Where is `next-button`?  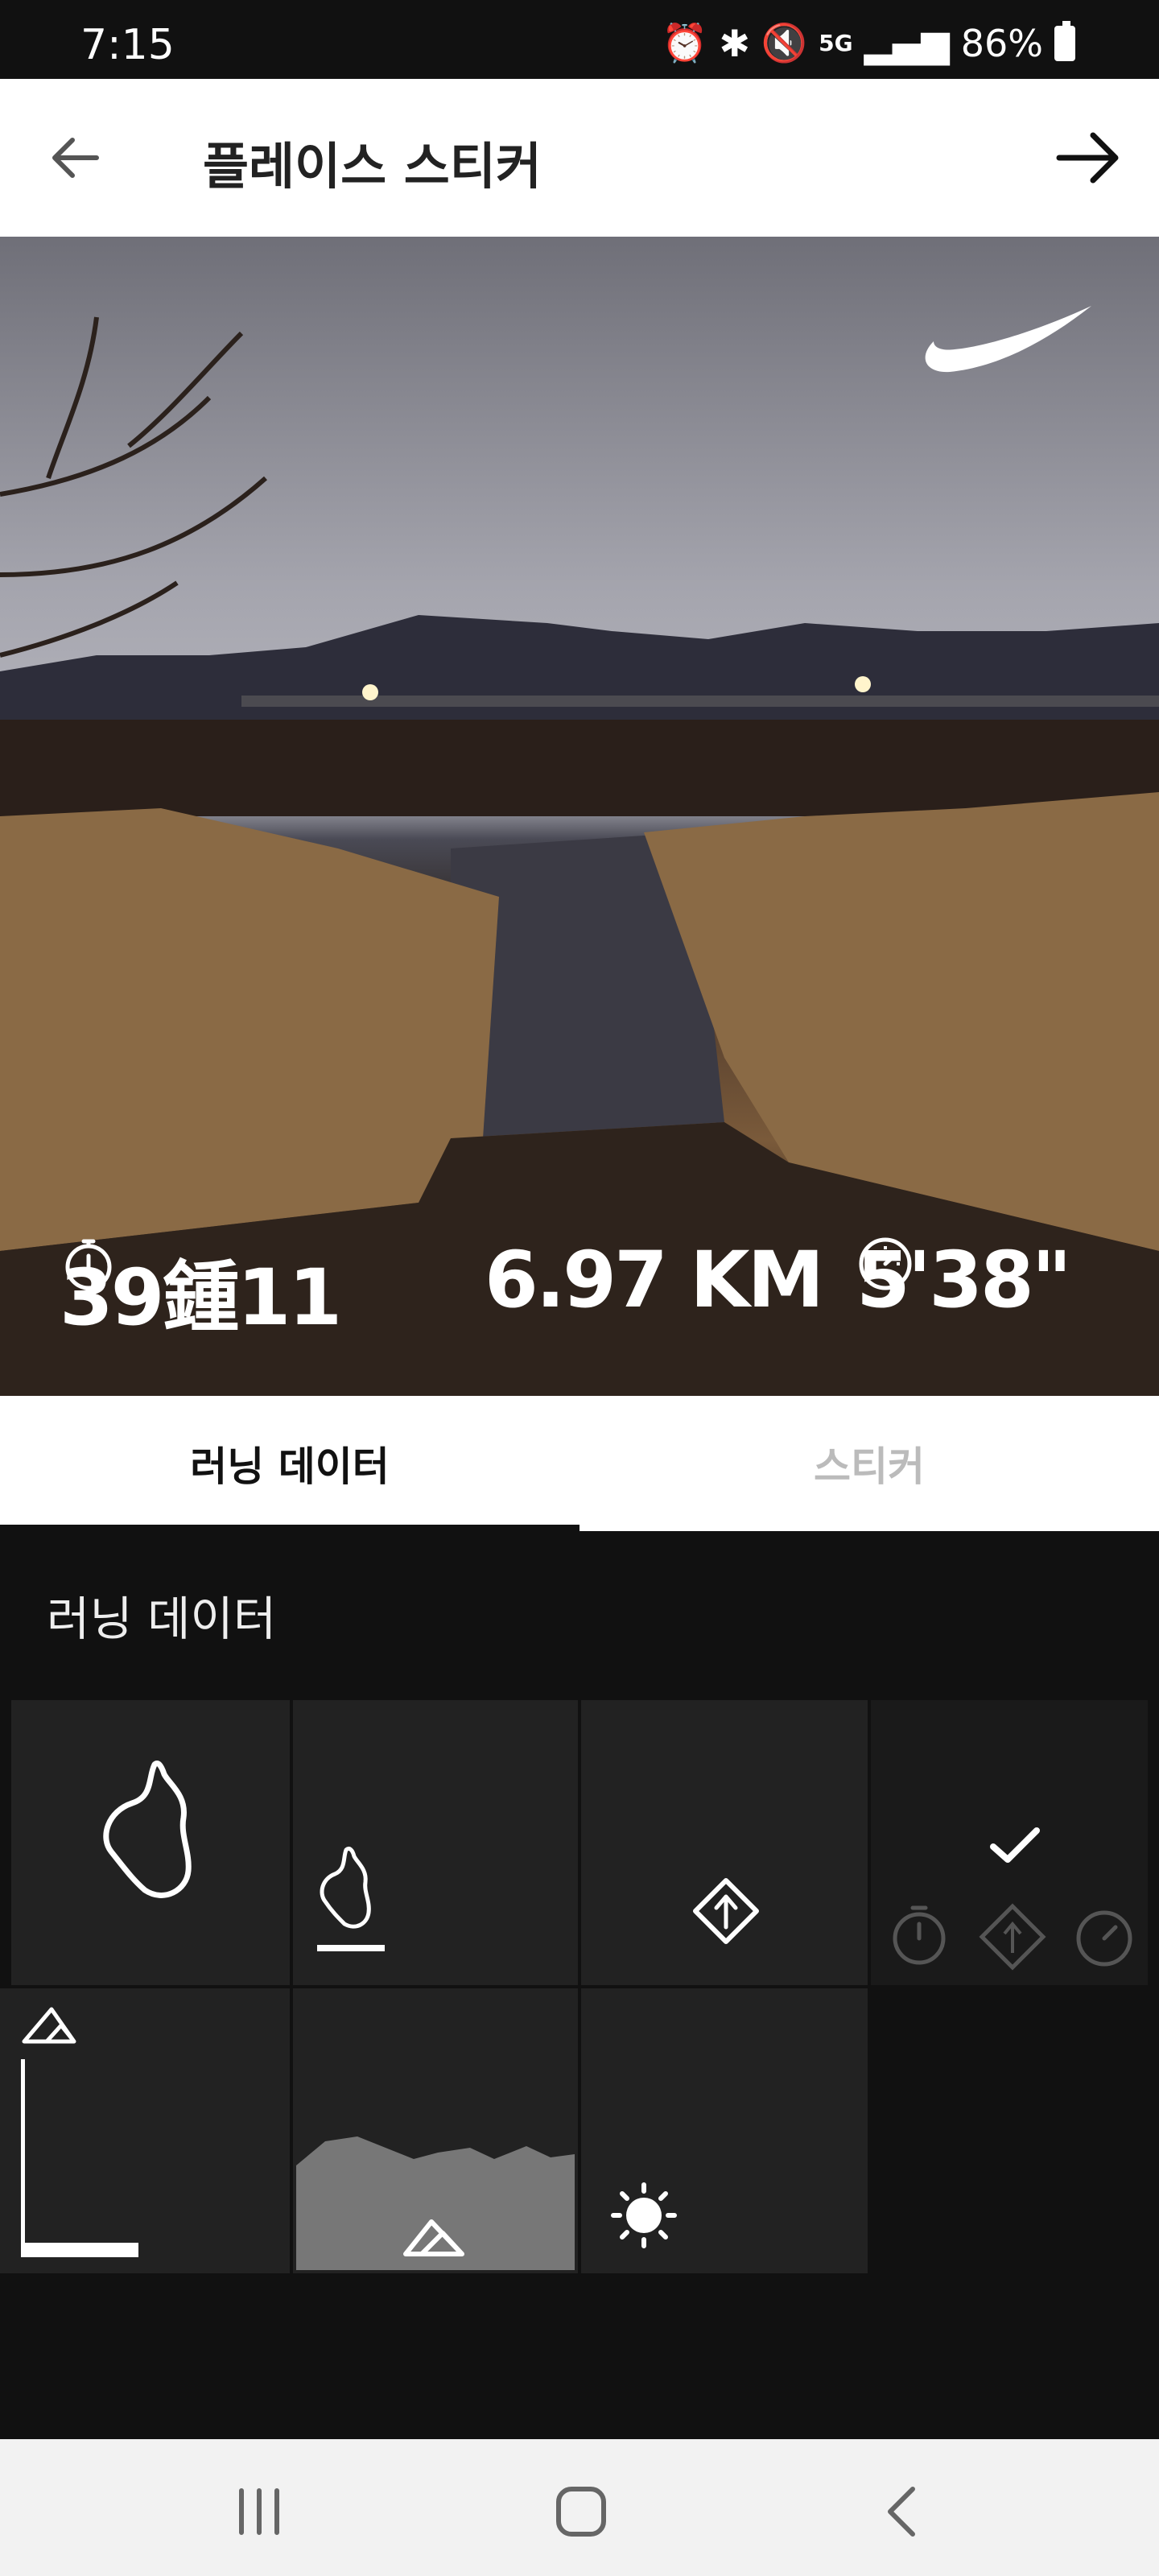
next-button is located at coordinates (1086, 158).